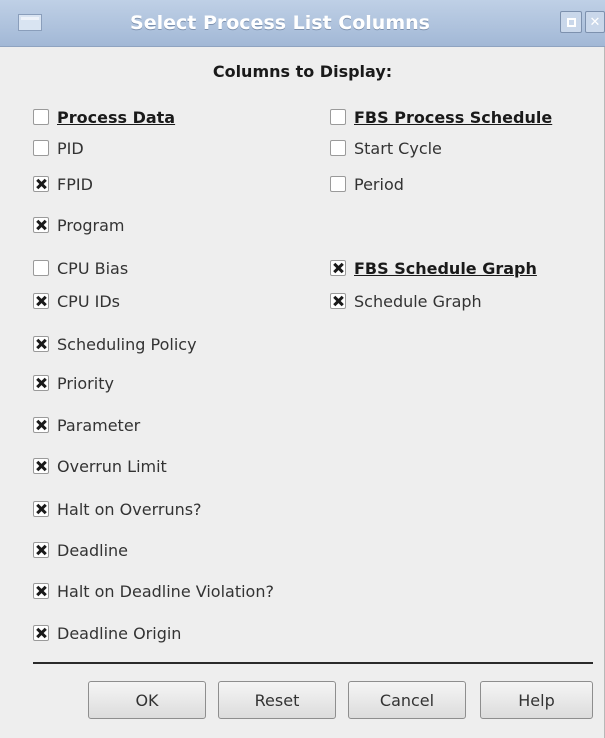 Image resolution: width=605 pixels, height=738 pixels. I want to click on window-menu-icon, so click(30, 22).